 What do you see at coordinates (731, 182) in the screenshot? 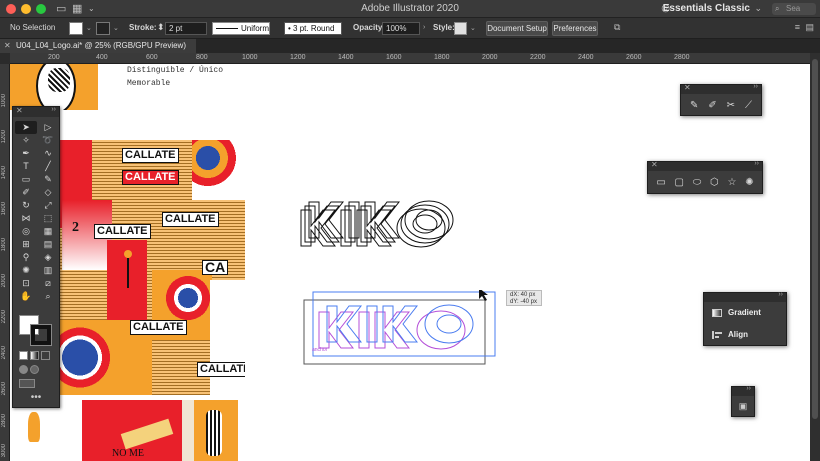
I see `star-tool-icon: ☆` at bounding box center [731, 182].